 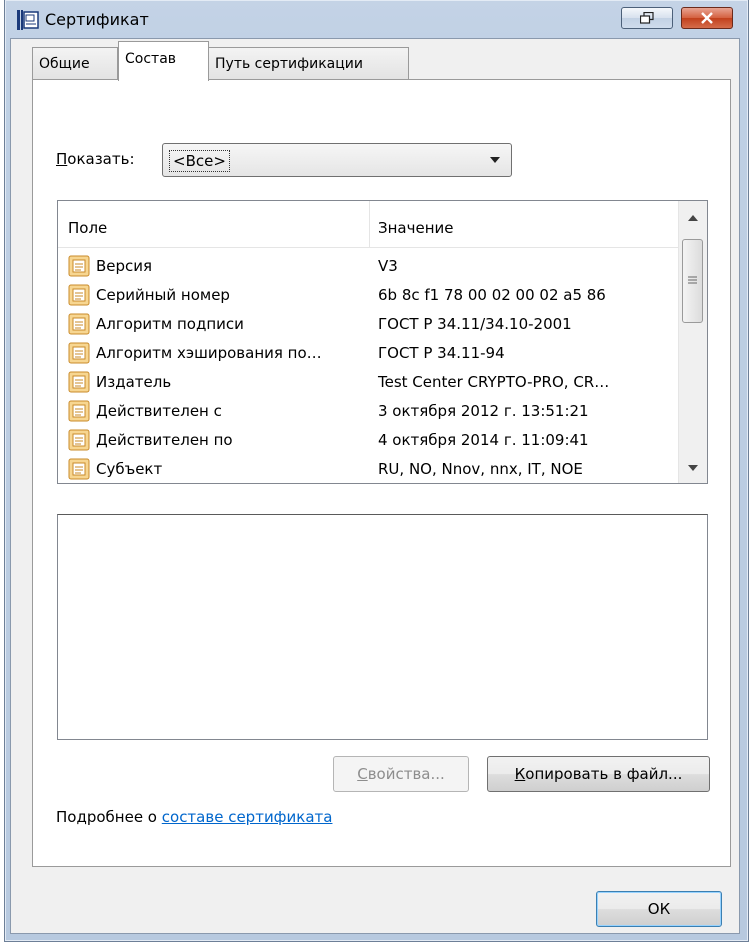 I want to click on field-name: Алгоритм подписи, so click(x=170, y=324).